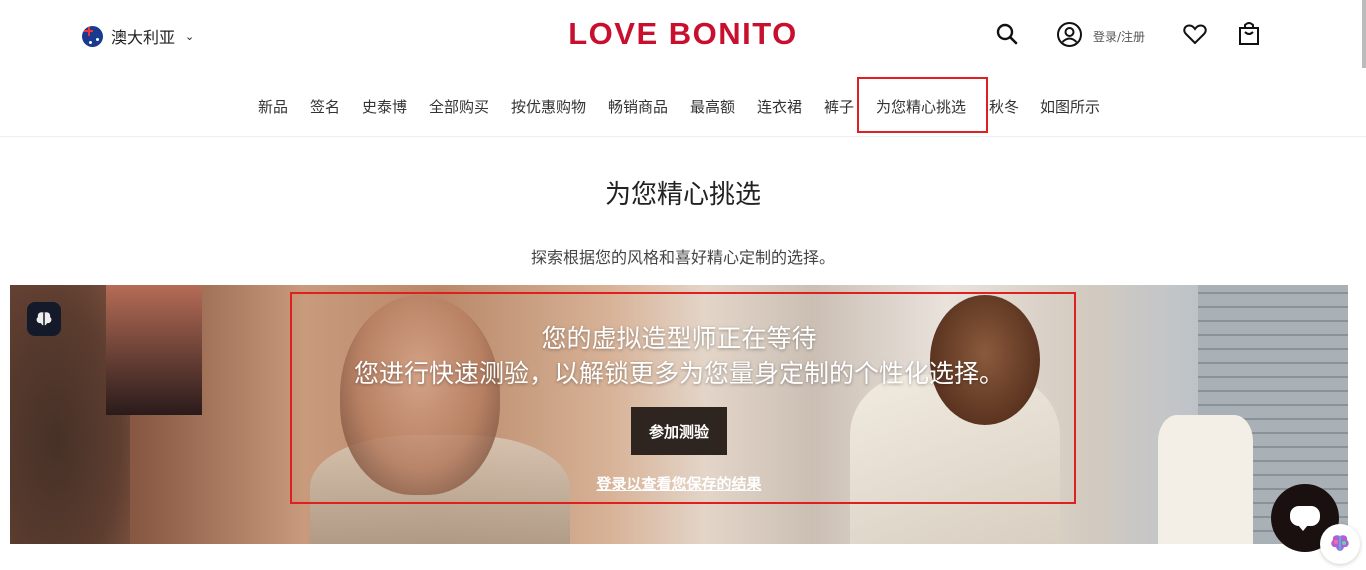 This screenshot has width=1366, height=570. Describe the element at coordinates (682, 257) in the screenshot. I see `page-subtitle: 探索根据您的风格和喜好精心定制的选择。` at that location.